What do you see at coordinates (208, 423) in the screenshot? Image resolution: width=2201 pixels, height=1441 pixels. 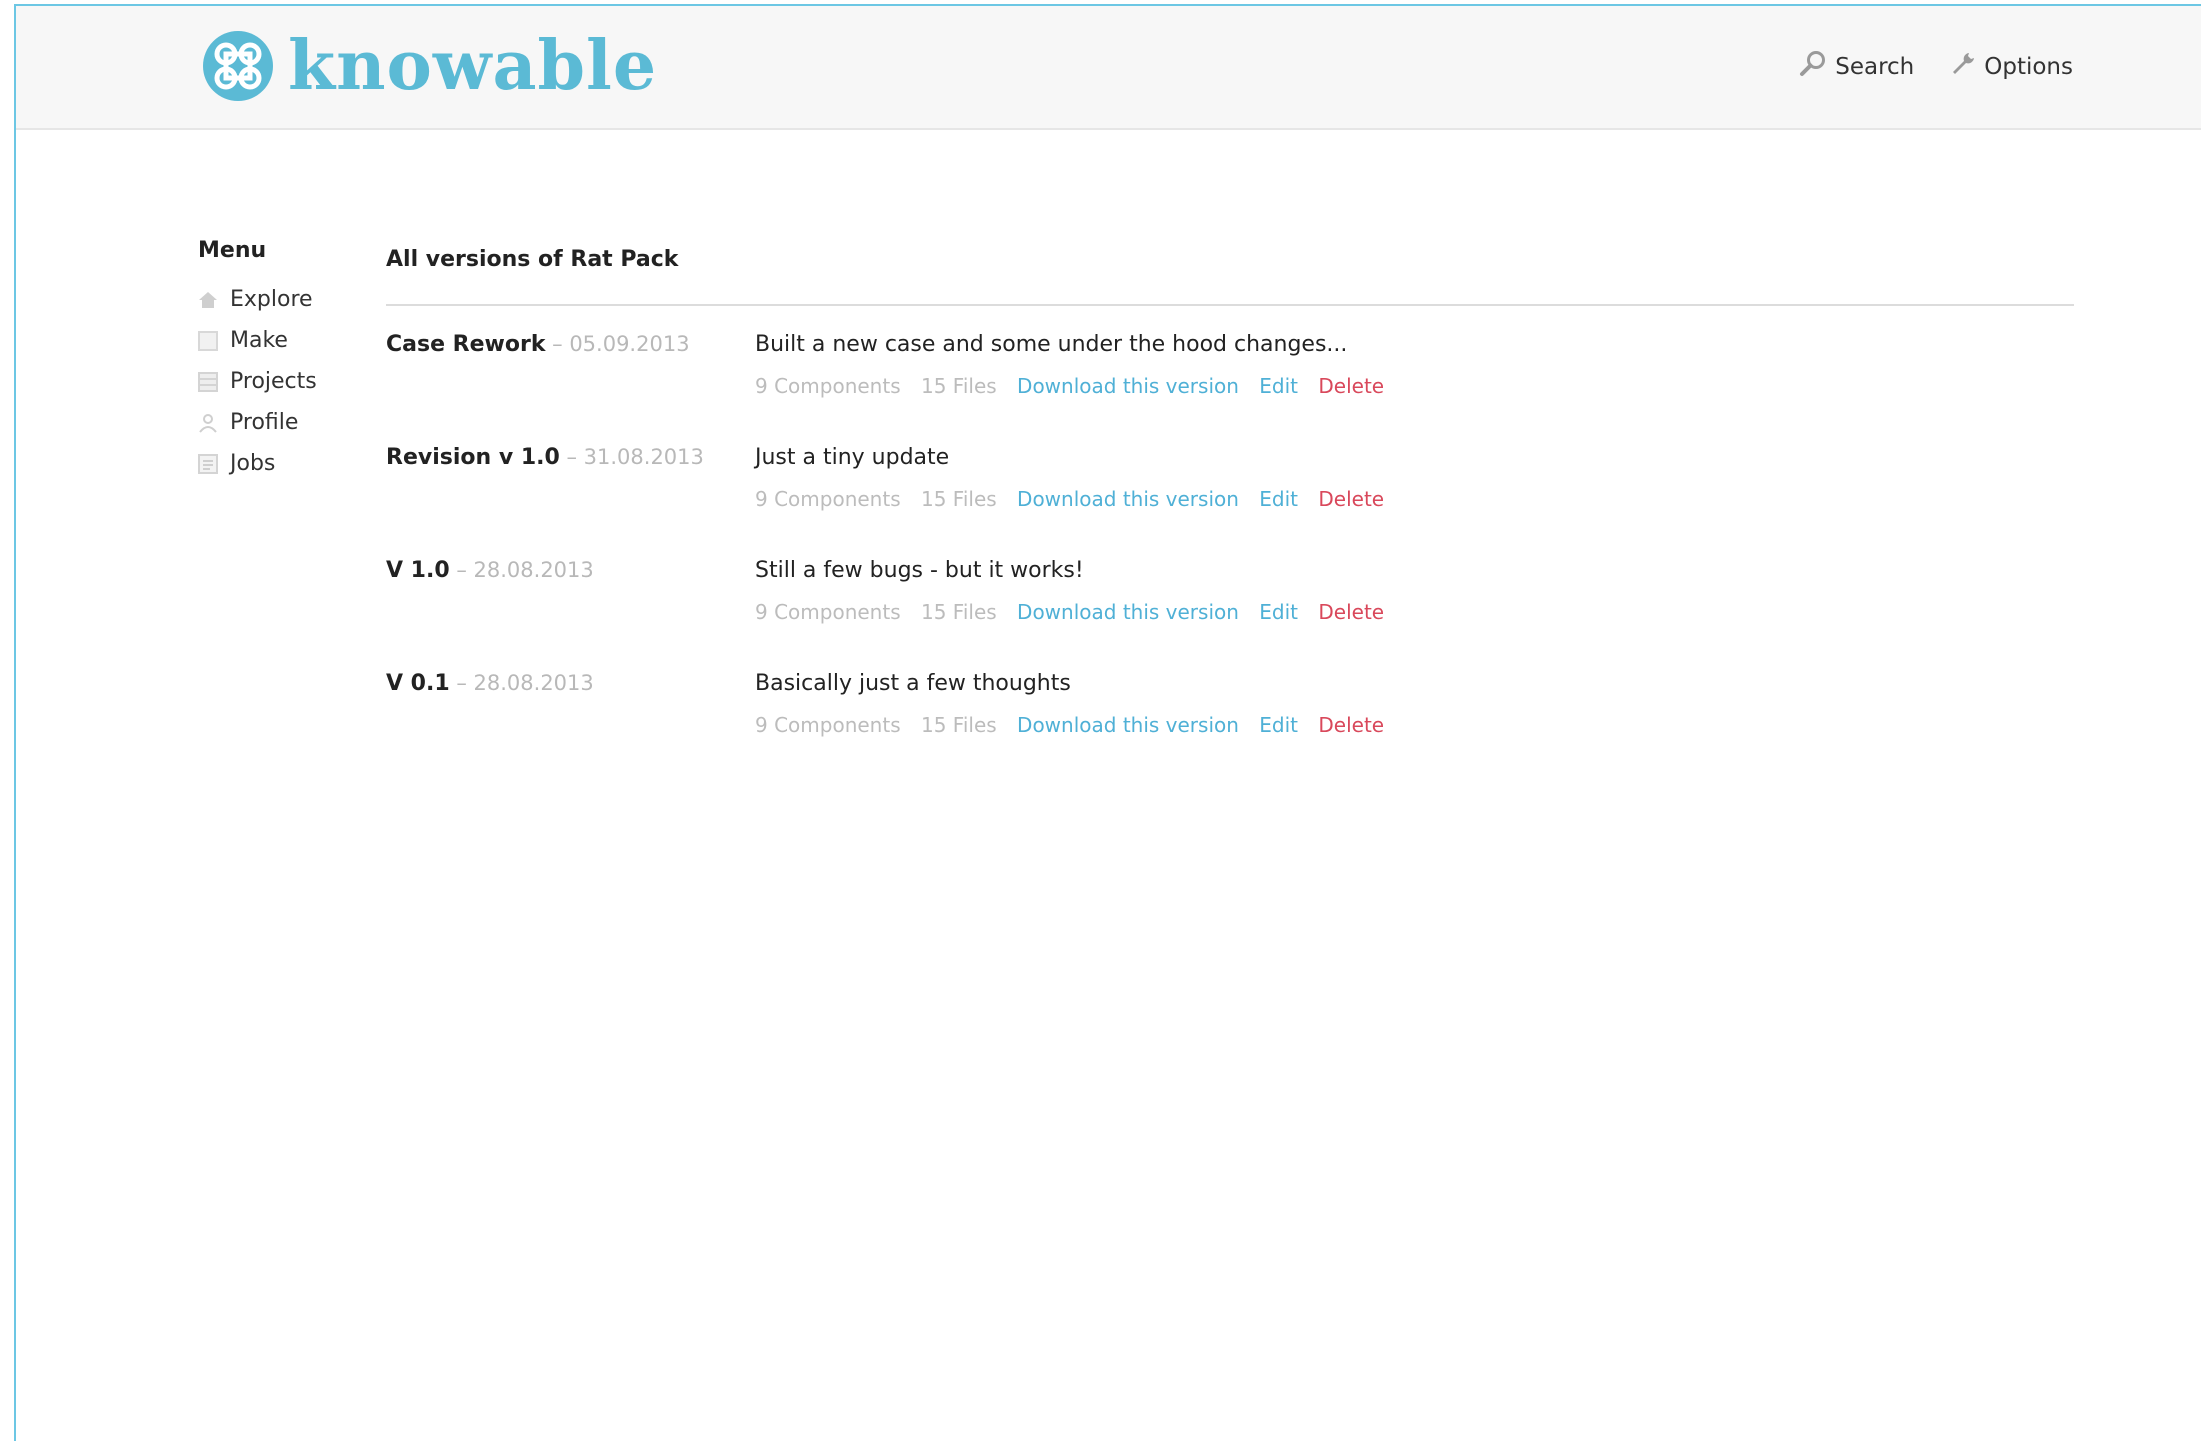 I see `user-icon` at bounding box center [208, 423].